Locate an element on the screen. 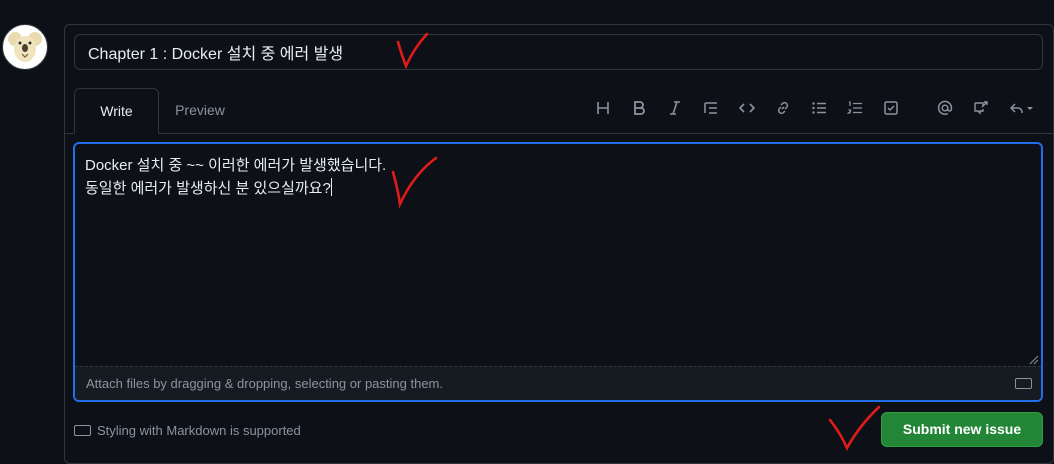 The height and width of the screenshot is (464, 1054). ordered-list-icon is located at coordinates (855, 108).